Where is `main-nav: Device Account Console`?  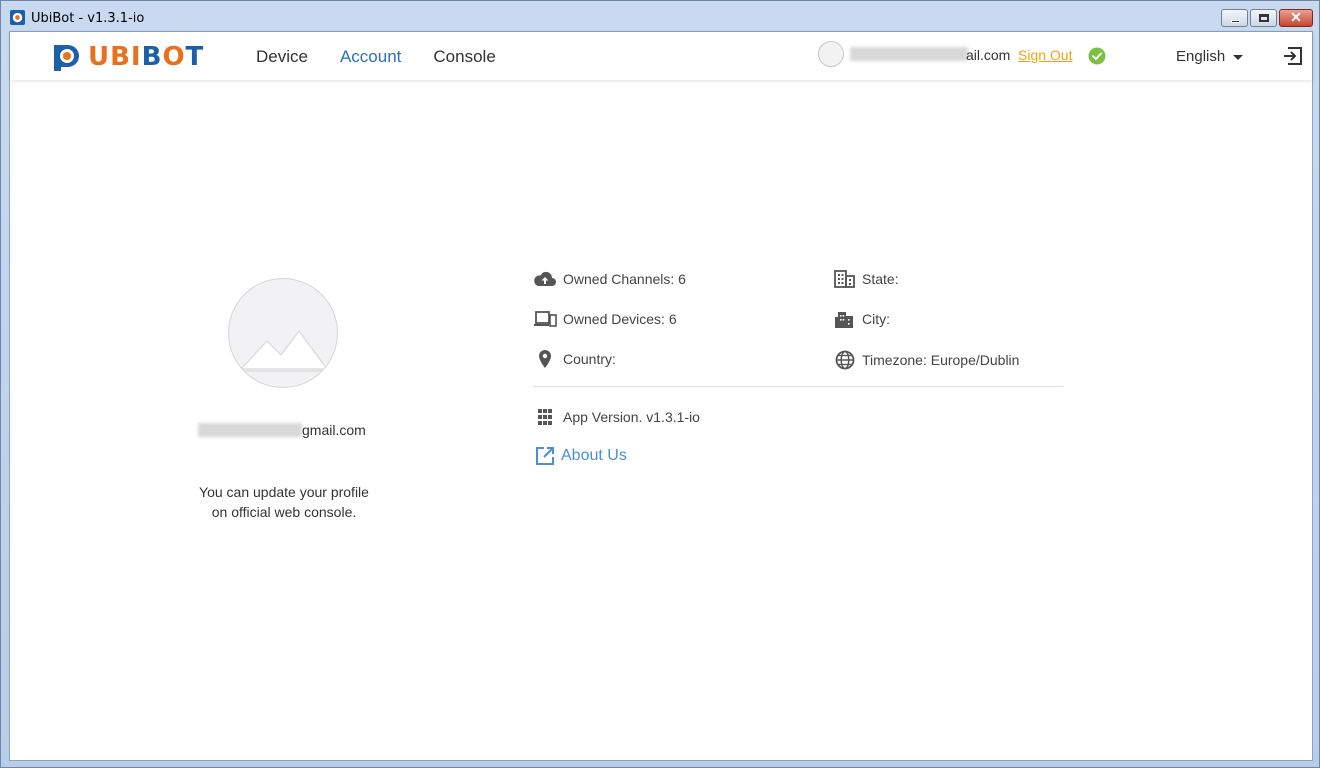
main-nav: Device Account Console is located at coordinates (392, 57).